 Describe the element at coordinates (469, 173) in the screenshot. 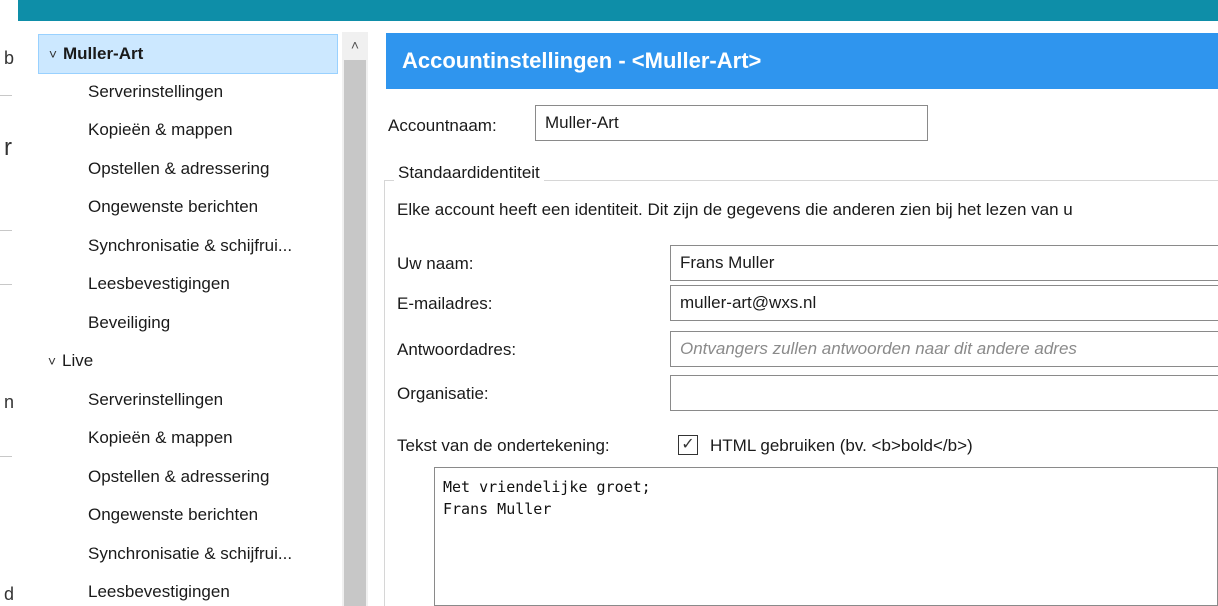

I see `identity-group-legend: Standaardidentiteit` at that location.